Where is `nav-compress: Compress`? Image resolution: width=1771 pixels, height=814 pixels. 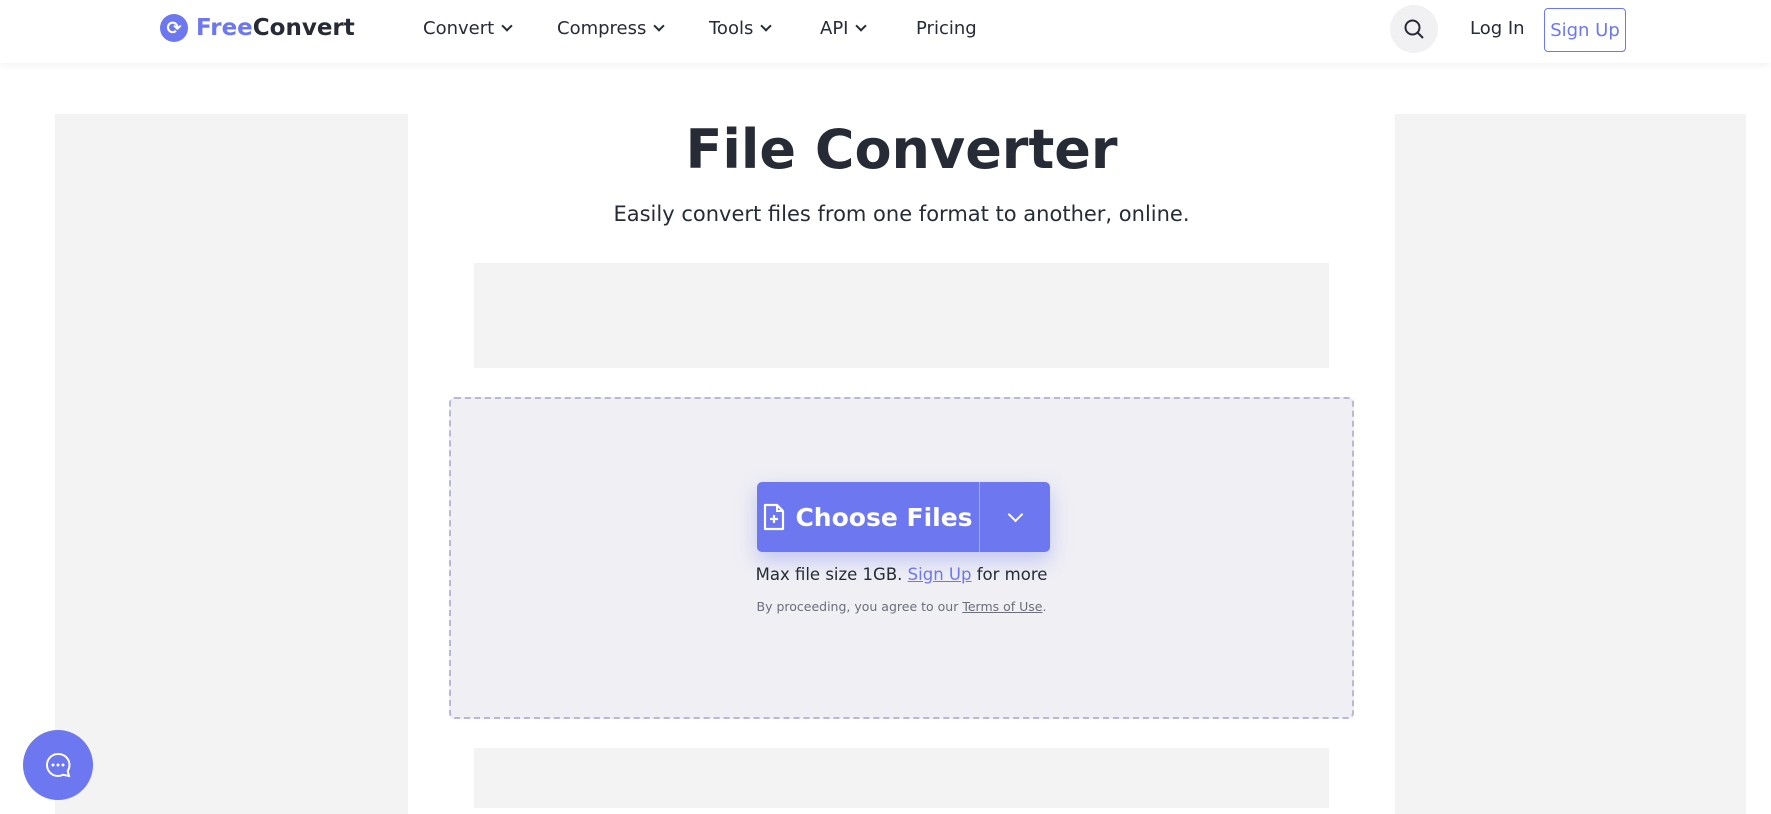
nav-compress: Compress is located at coordinates (611, 28).